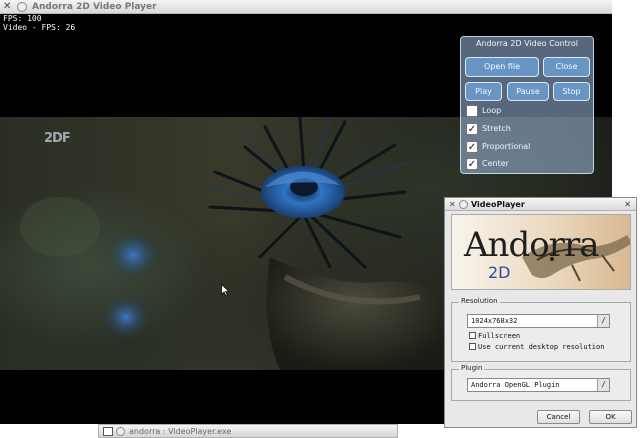  Describe the element at coordinates (483, 91) in the screenshot. I see `play-button: Play` at that location.